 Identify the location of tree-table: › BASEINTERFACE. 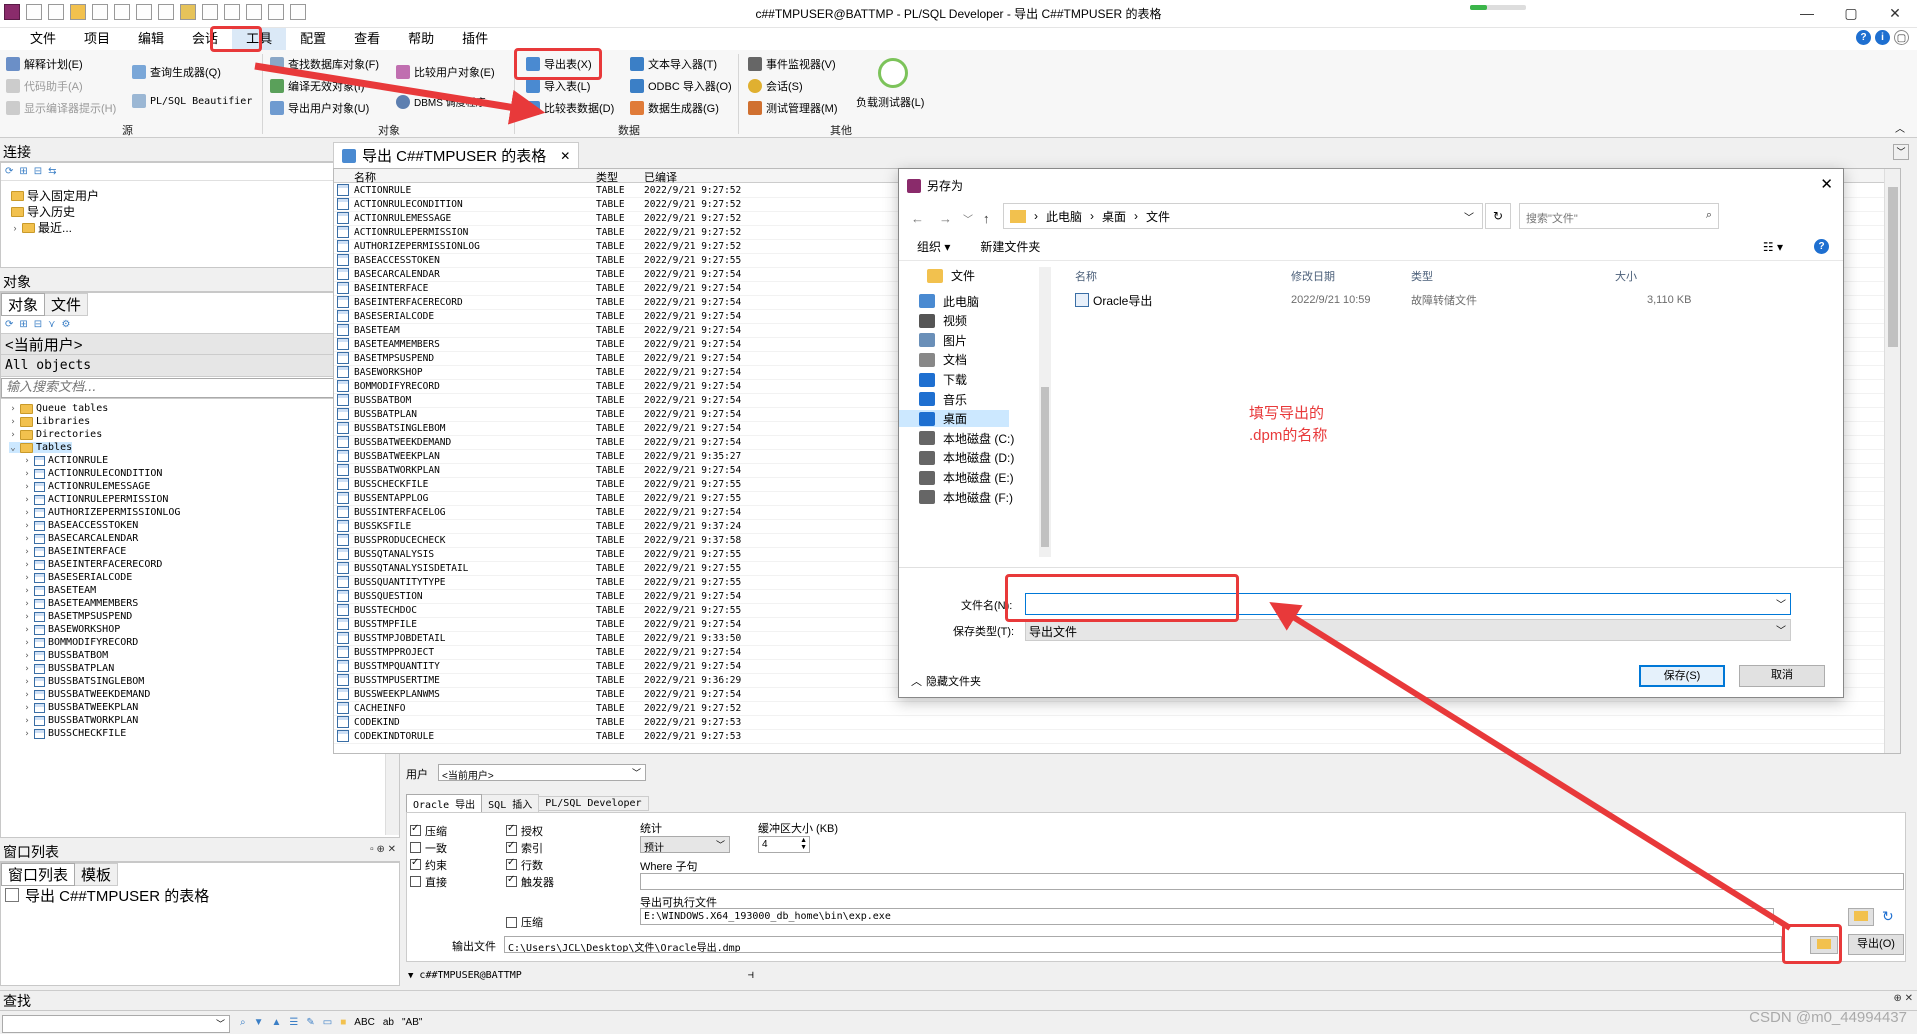
(74, 551).